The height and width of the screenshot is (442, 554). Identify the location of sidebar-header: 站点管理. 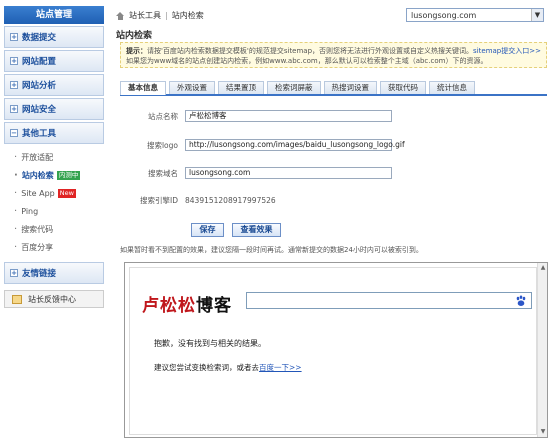
(54, 15).